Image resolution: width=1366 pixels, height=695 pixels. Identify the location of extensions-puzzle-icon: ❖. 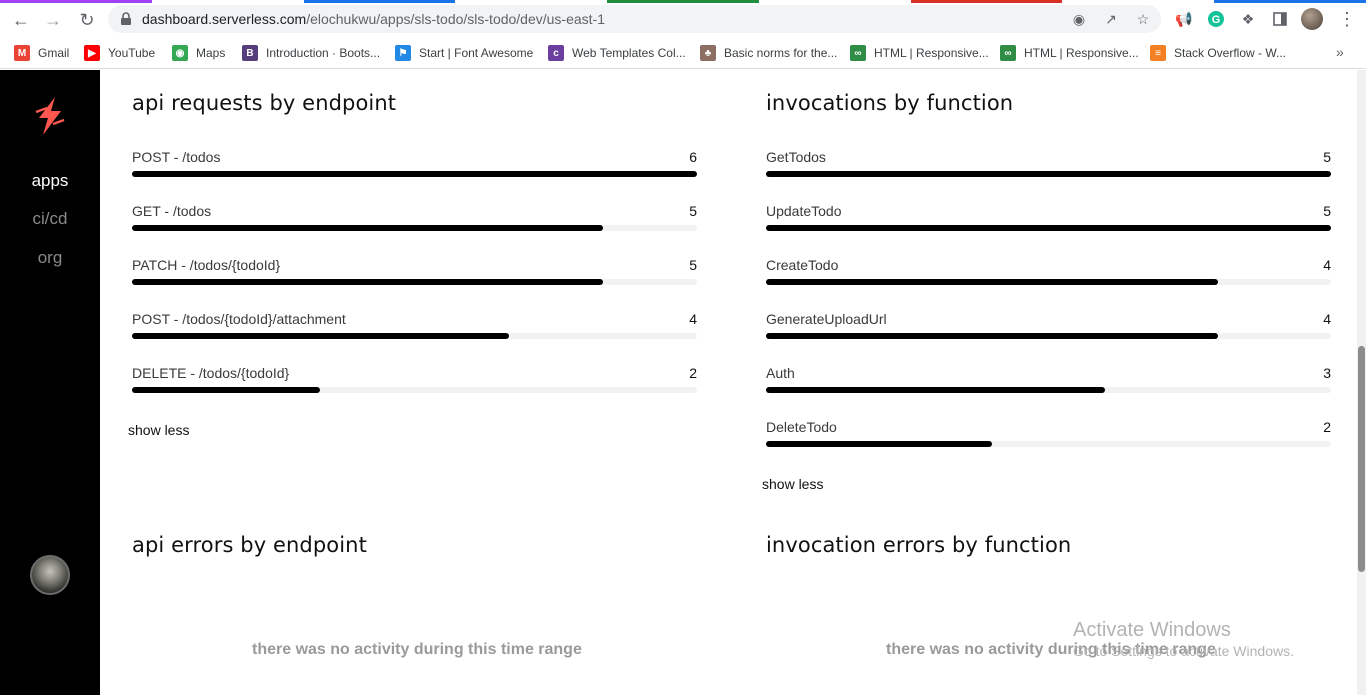
(1248, 19).